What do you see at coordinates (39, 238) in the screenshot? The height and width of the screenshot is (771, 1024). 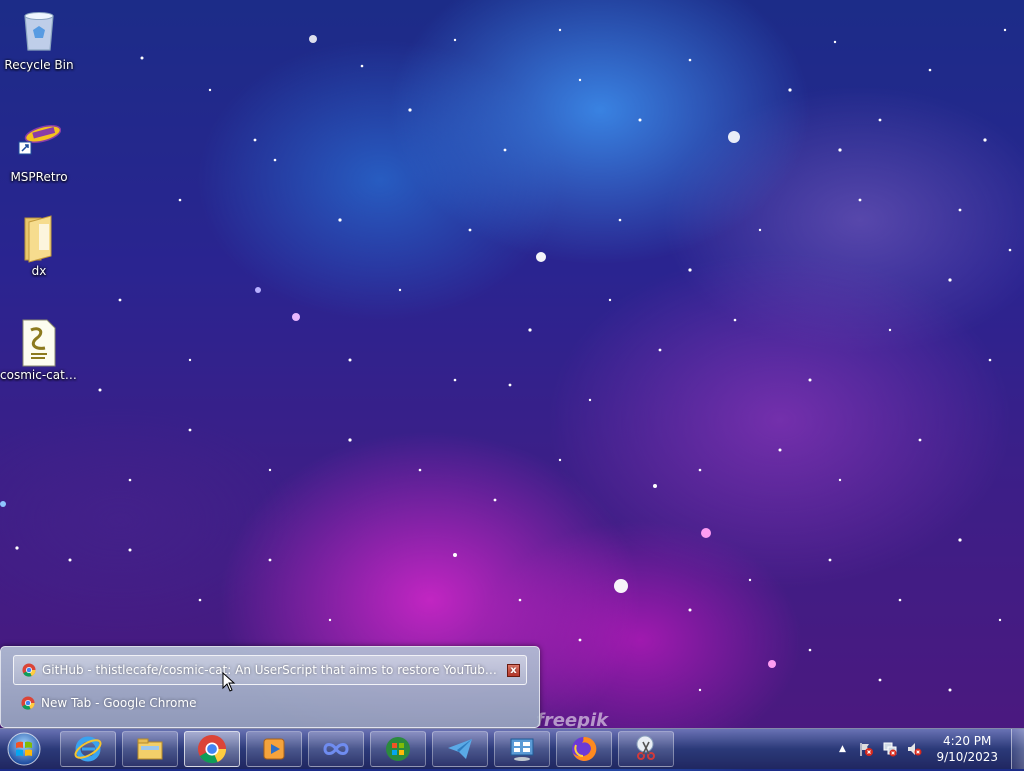 I see `folder-icon` at bounding box center [39, 238].